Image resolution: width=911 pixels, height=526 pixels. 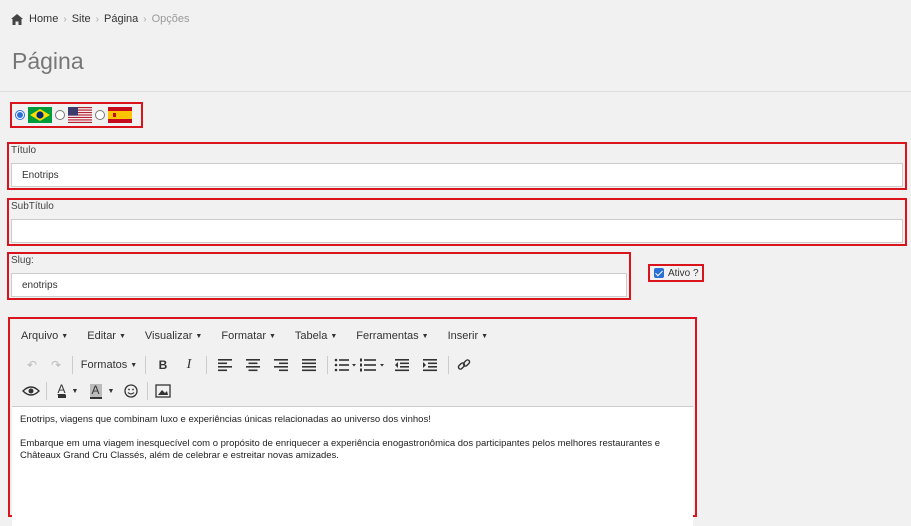 What do you see at coordinates (68, 391) in the screenshot?
I see `text-color-button: A ▼` at bounding box center [68, 391].